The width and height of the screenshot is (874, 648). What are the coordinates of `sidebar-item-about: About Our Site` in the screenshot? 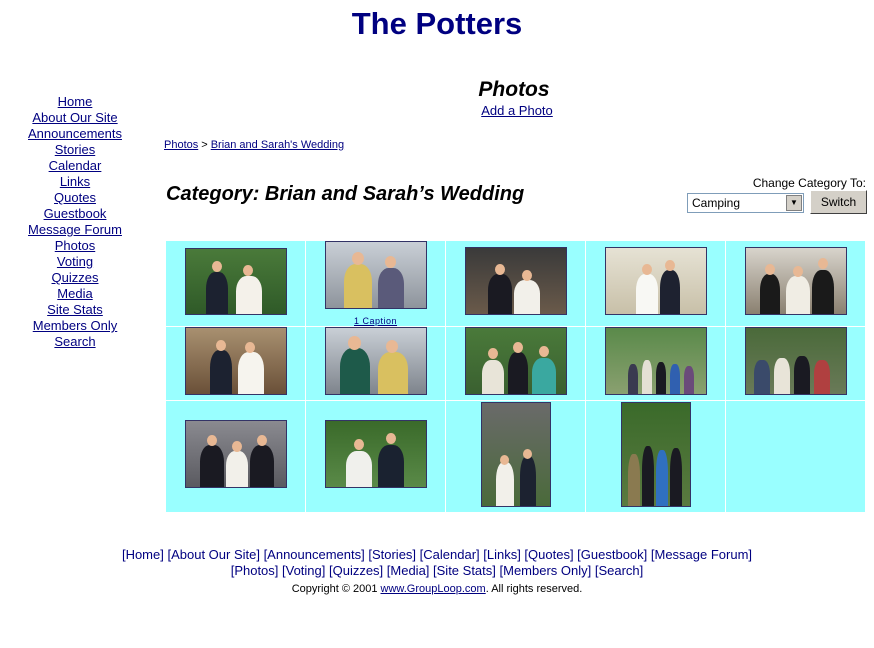 It's located at (75, 118).